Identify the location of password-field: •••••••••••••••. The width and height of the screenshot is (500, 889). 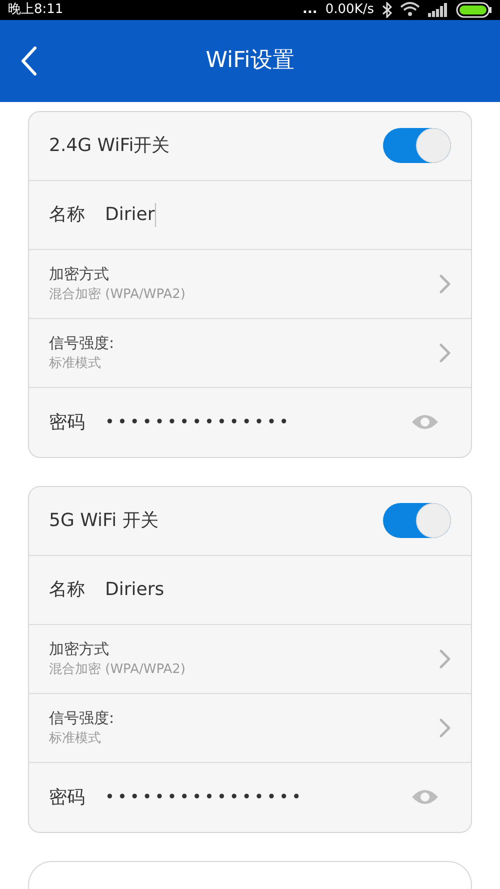
(248, 422).